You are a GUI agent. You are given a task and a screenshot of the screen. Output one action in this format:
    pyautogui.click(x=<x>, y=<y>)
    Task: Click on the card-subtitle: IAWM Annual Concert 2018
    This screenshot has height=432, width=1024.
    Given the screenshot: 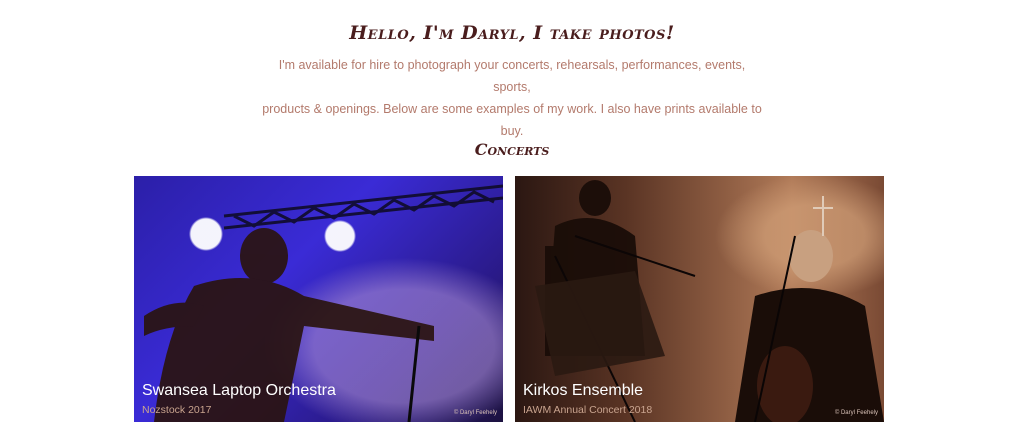 What is the action you would take?
    pyautogui.click(x=588, y=410)
    